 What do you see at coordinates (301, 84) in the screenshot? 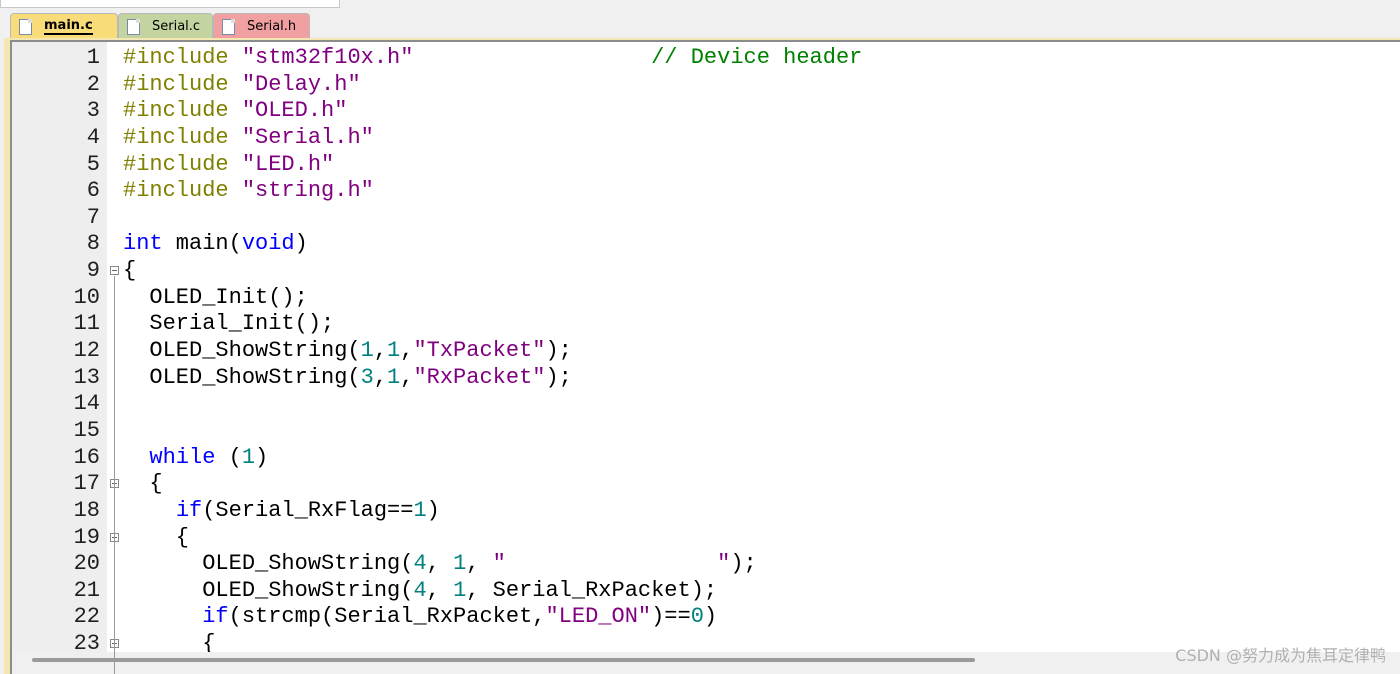
I see `code-token: "Delay.h"` at bounding box center [301, 84].